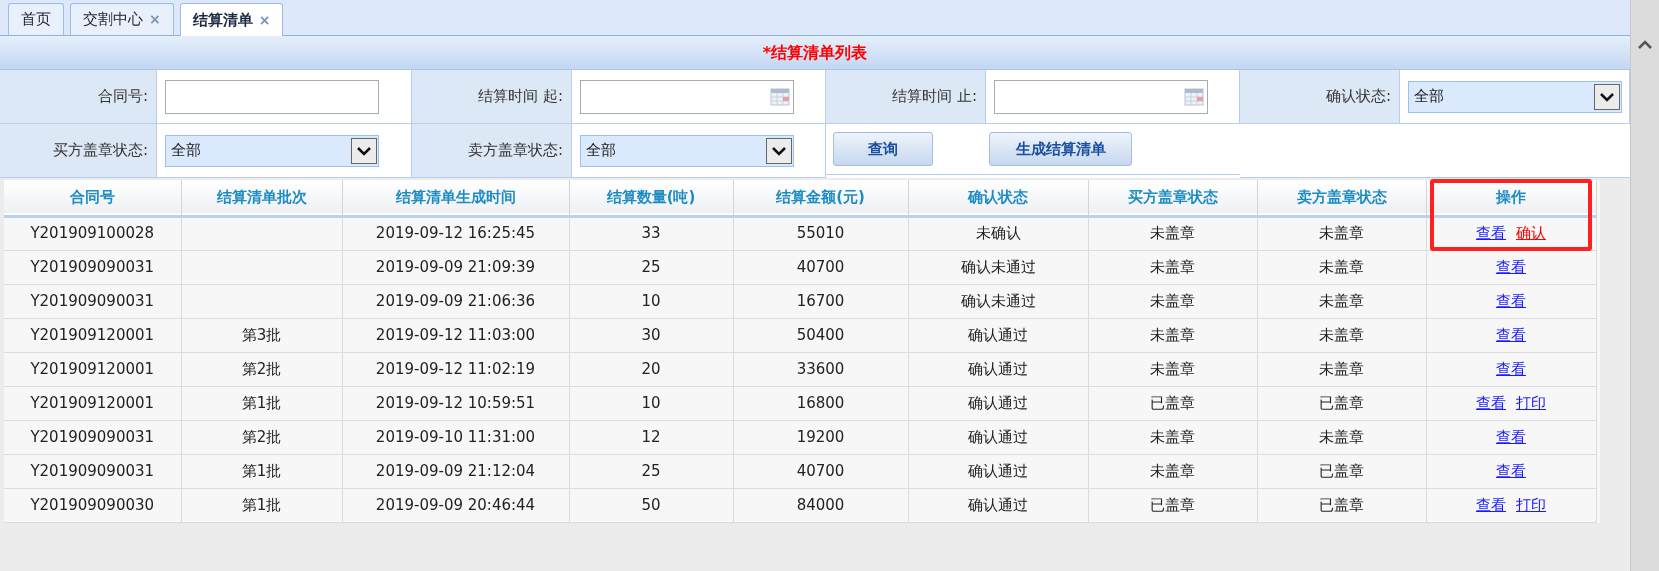 Image resolution: width=1659 pixels, height=571 pixels. Describe the element at coordinates (1341, 197) in the screenshot. I see `column-header: 卖方盖章状态` at that location.